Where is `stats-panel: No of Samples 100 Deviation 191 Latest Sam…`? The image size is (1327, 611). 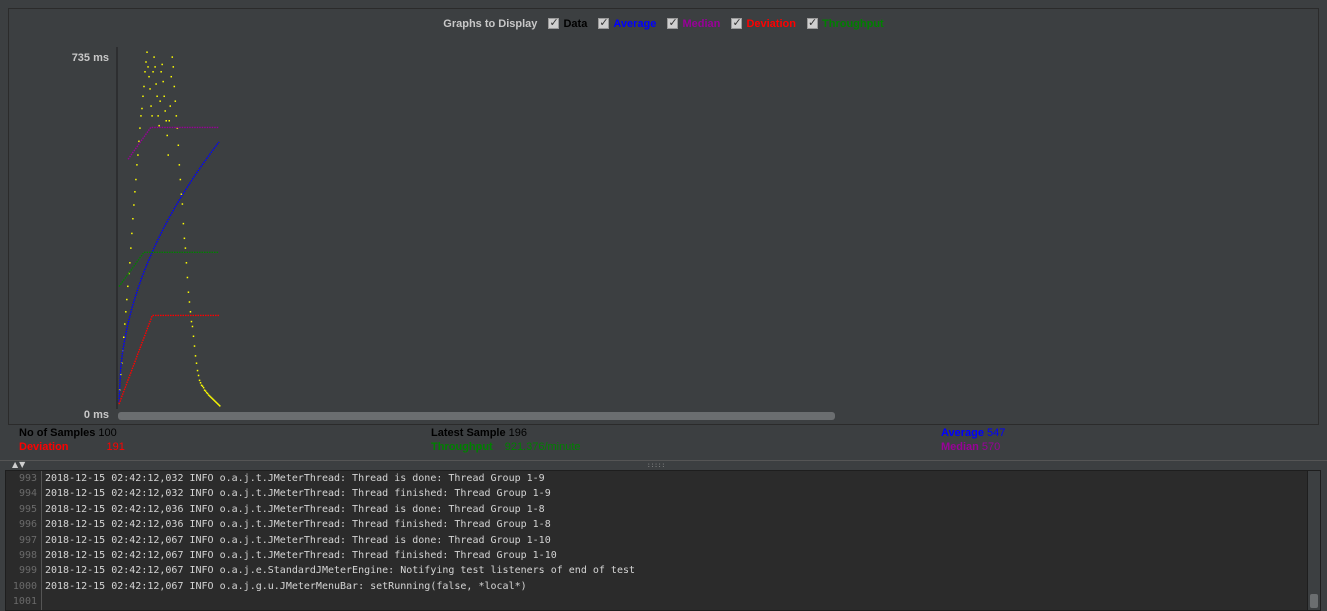 stats-panel: No of Samples 100 Deviation 191 Latest Sam… is located at coordinates (663, 442).